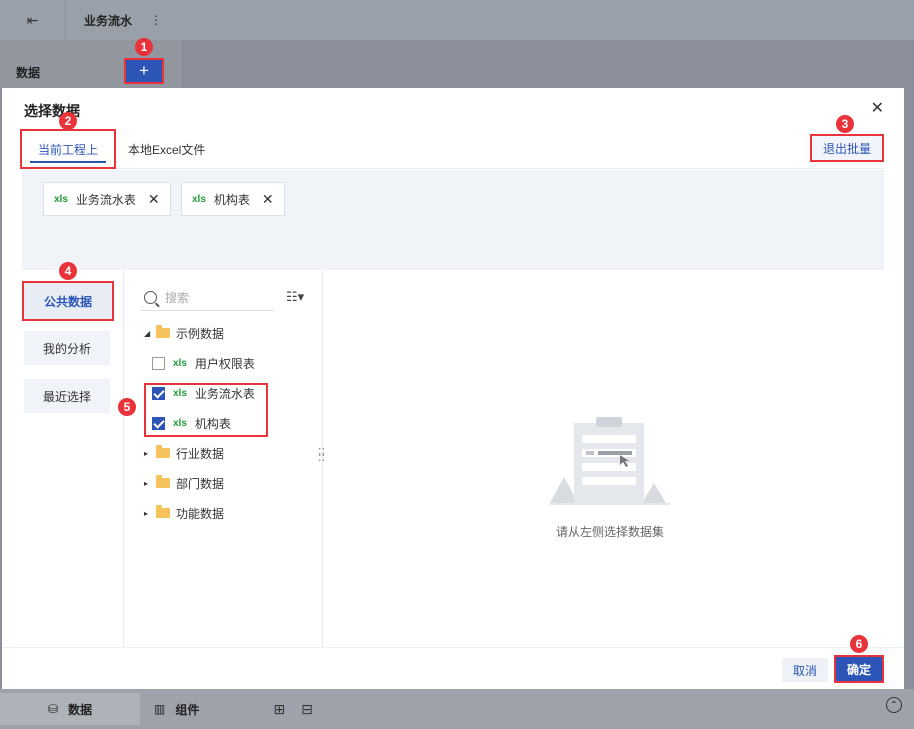 The height and width of the screenshot is (729, 914). What do you see at coordinates (127, 407) in the screenshot?
I see `step-badge-5: 5` at bounding box center [127, 407].